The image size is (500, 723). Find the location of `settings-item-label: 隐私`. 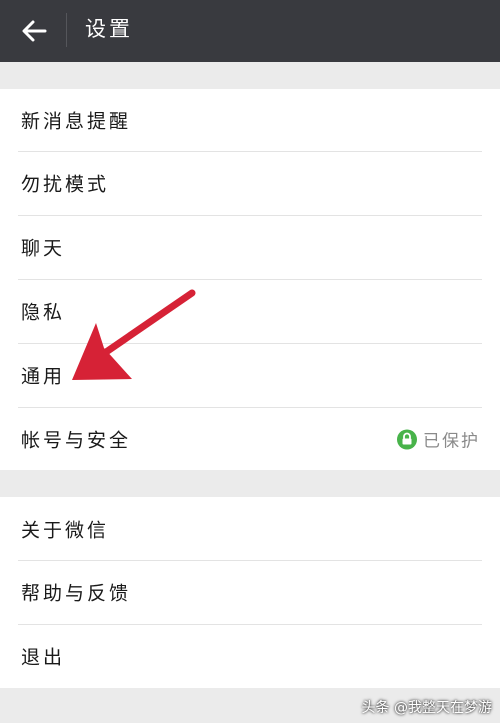

settings-item-label: 隐私 is located at coordinates (43, 312).